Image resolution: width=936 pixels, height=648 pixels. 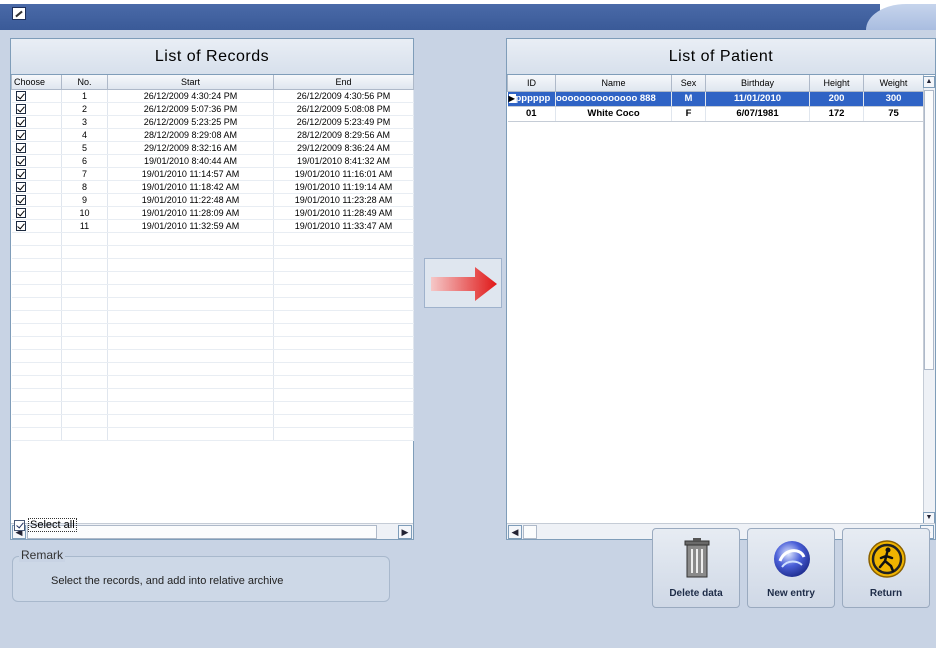 I want to click on record-start: 19/01/2010 11:22:48 AM, so click(x=190, y=200).